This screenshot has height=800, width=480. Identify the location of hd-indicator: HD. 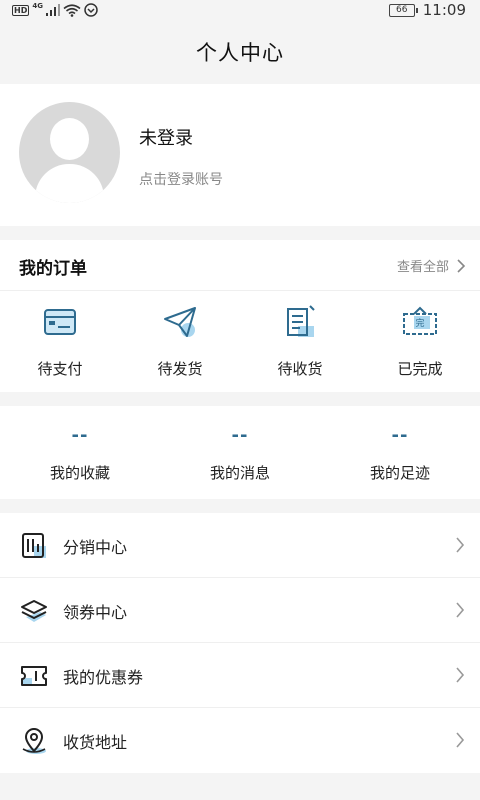
(21, 10).